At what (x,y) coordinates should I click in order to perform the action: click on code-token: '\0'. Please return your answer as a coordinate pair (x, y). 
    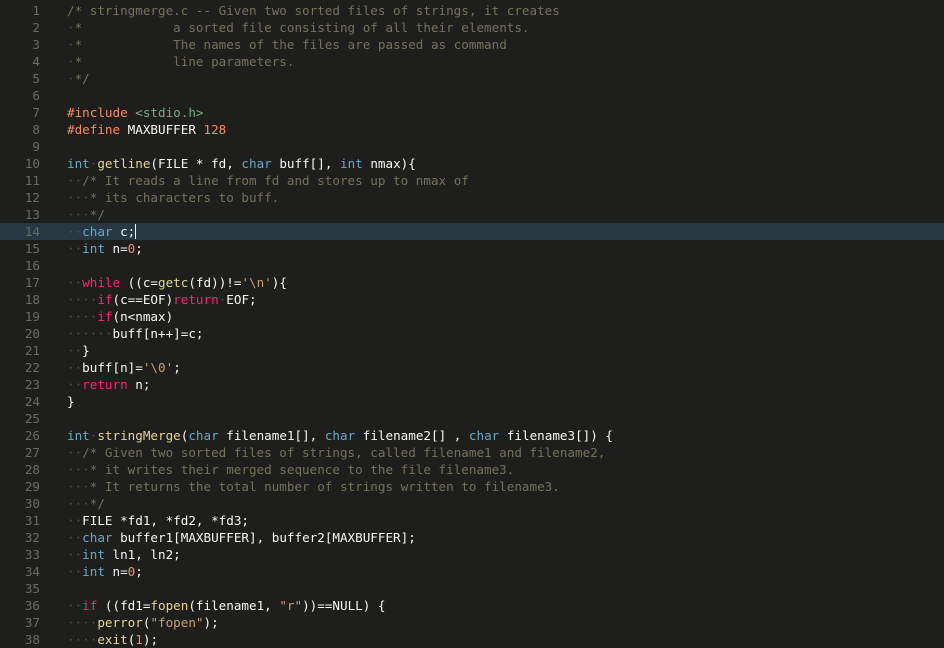
    Looking at the image, I should click on (158, 367).